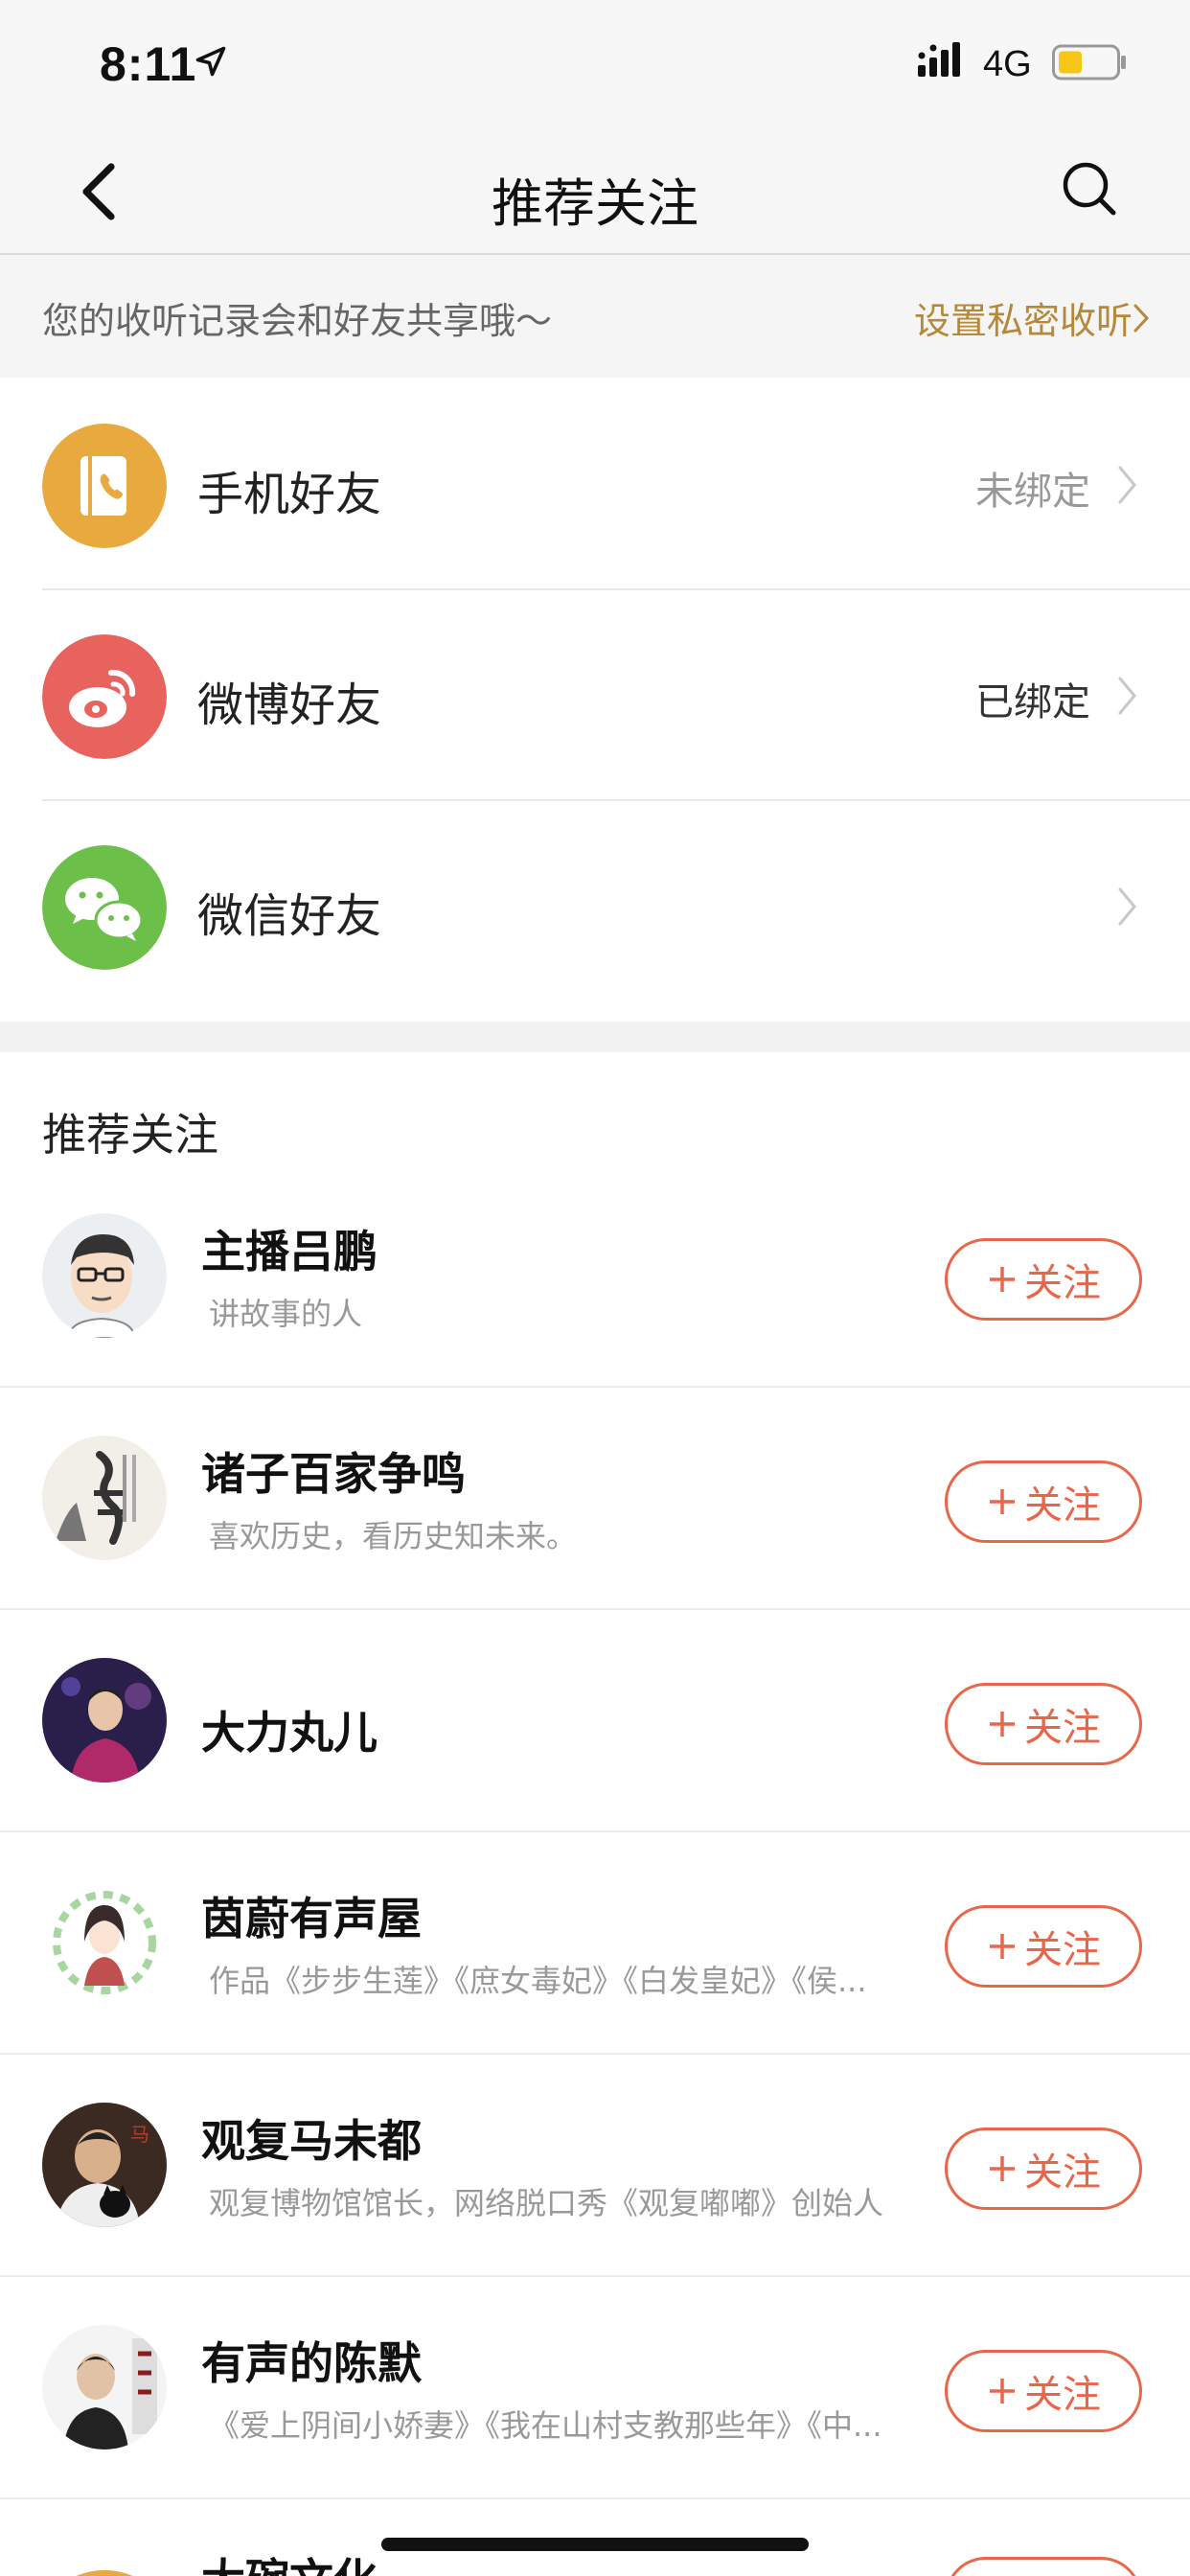  What do you see at coordinates (595, 203) in the screenshot?
I see `page-title: 推荐关注` at bounding box center [595, 203].